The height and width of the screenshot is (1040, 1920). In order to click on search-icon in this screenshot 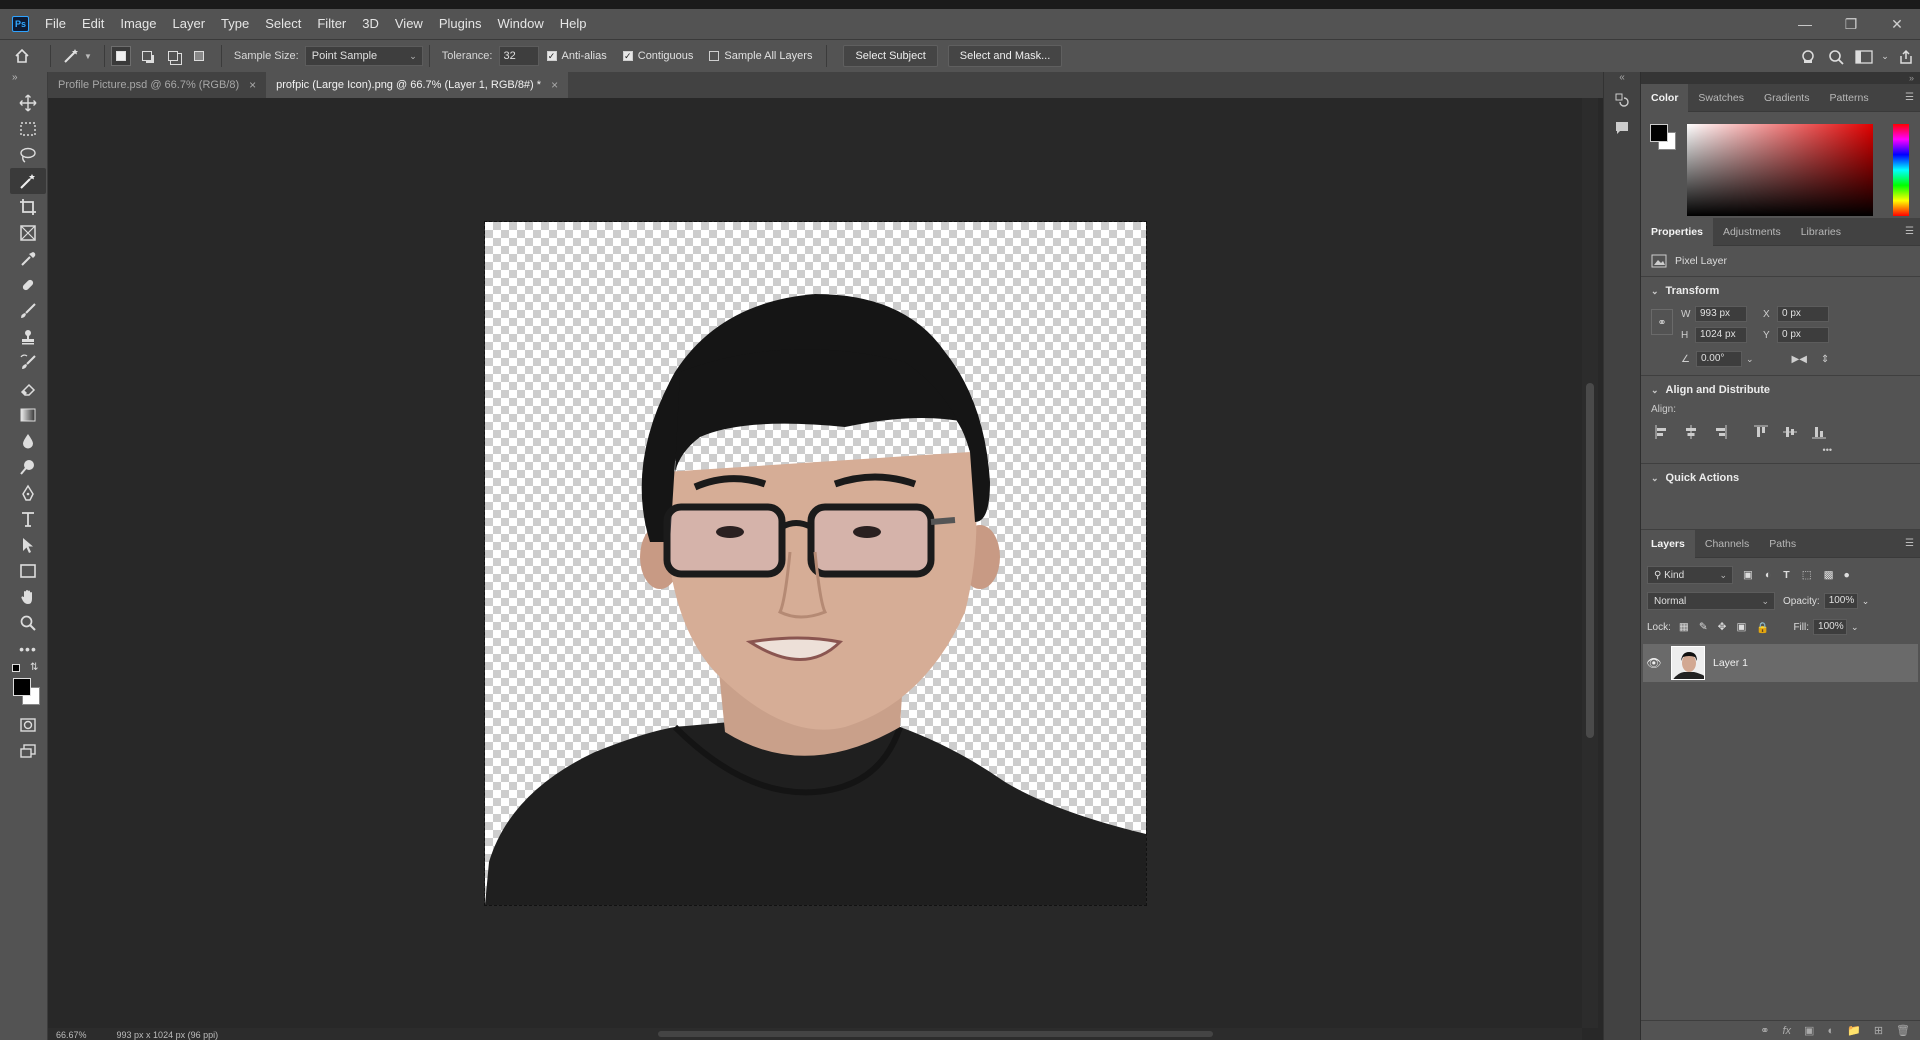, I will do `click(1836, 57)`.